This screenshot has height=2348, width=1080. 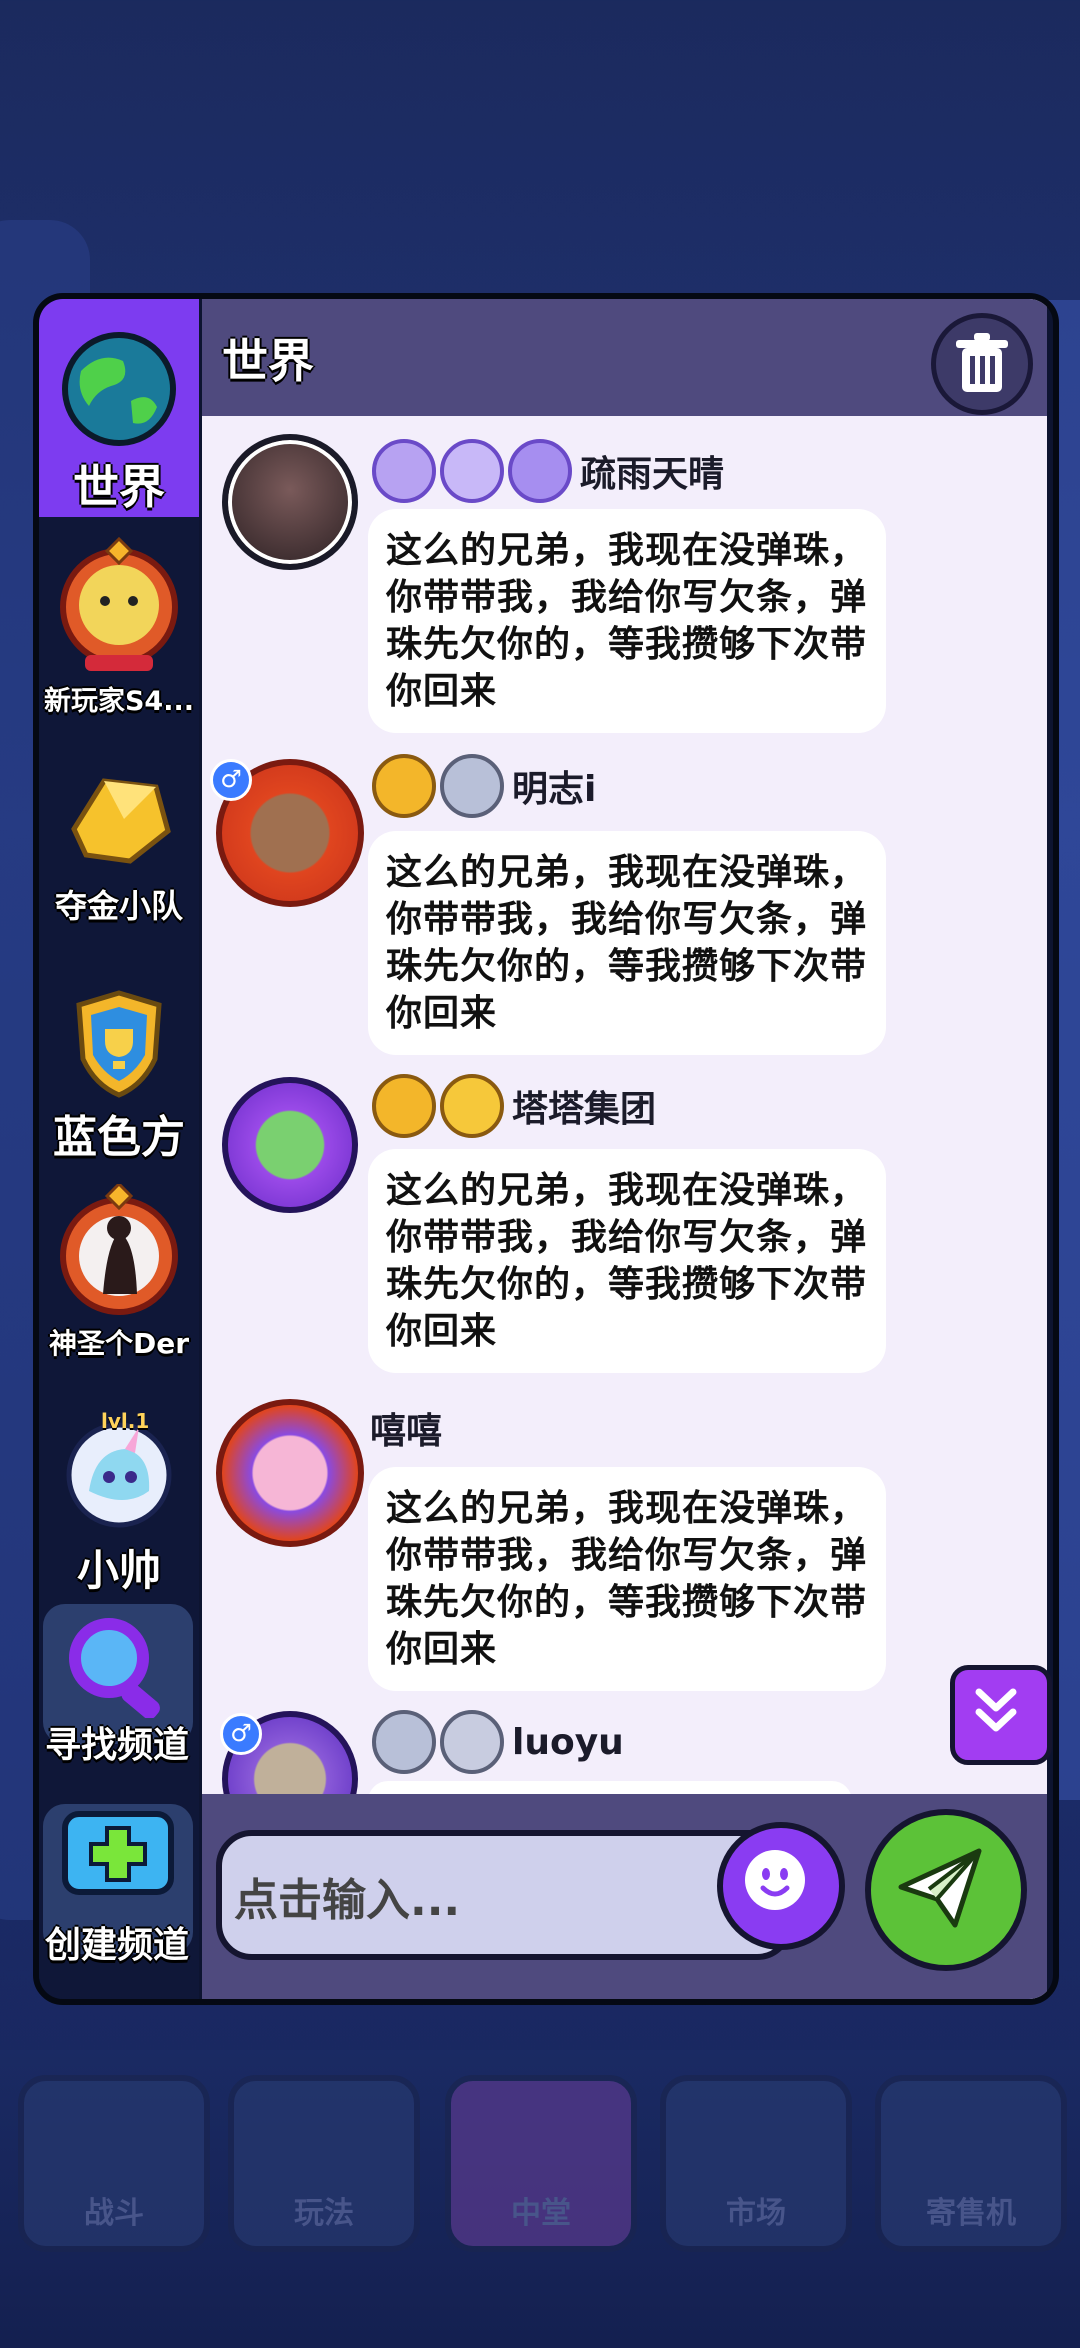 I want to click on find-channel-button: 寻找频道, so click(x=118, y=1685).